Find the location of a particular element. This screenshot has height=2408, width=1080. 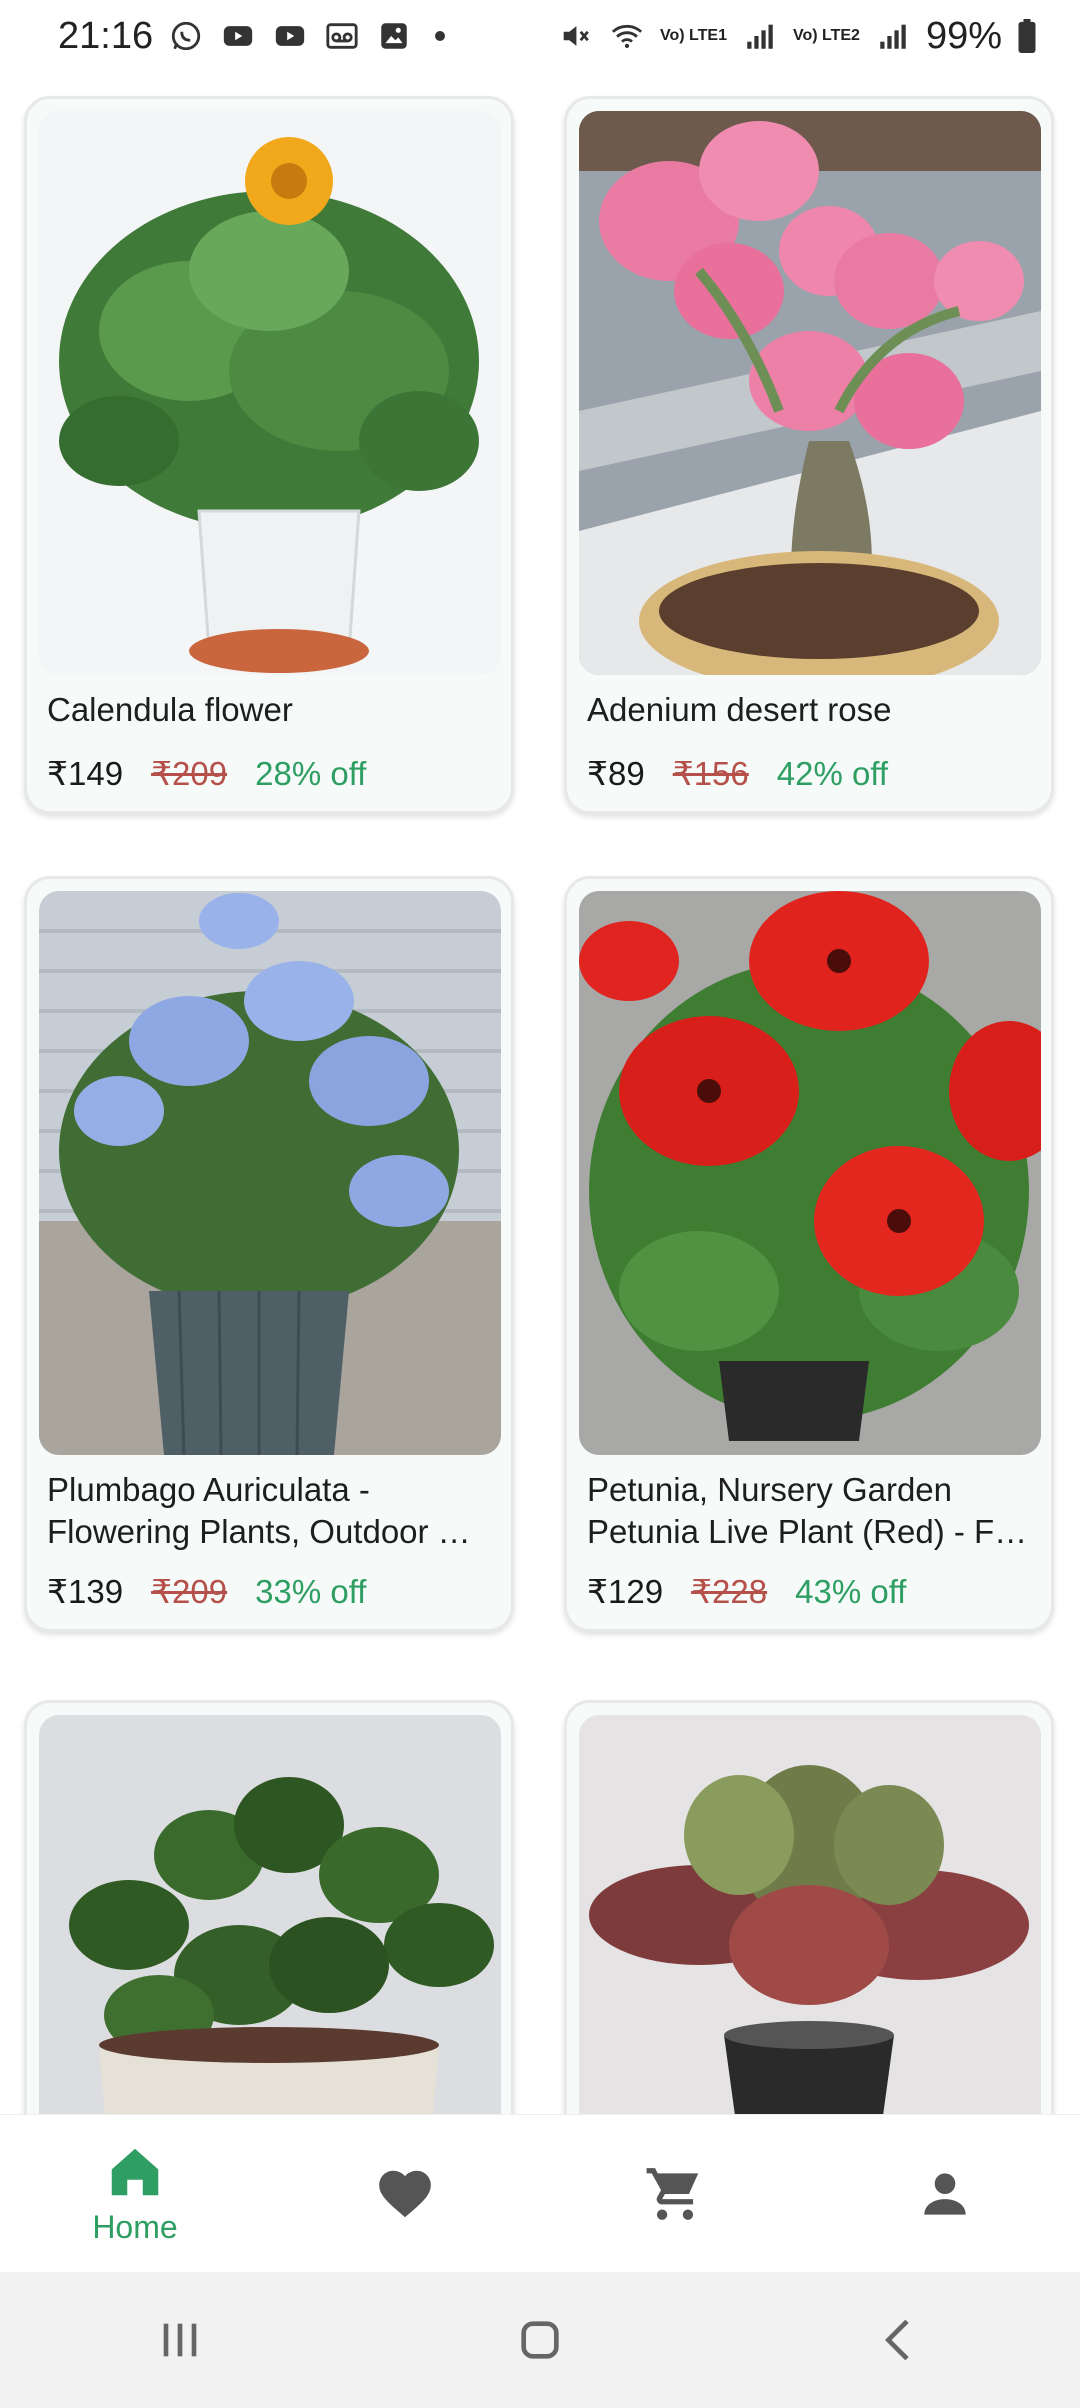

discount-label: 42% off is located at coordinates (832, 773).